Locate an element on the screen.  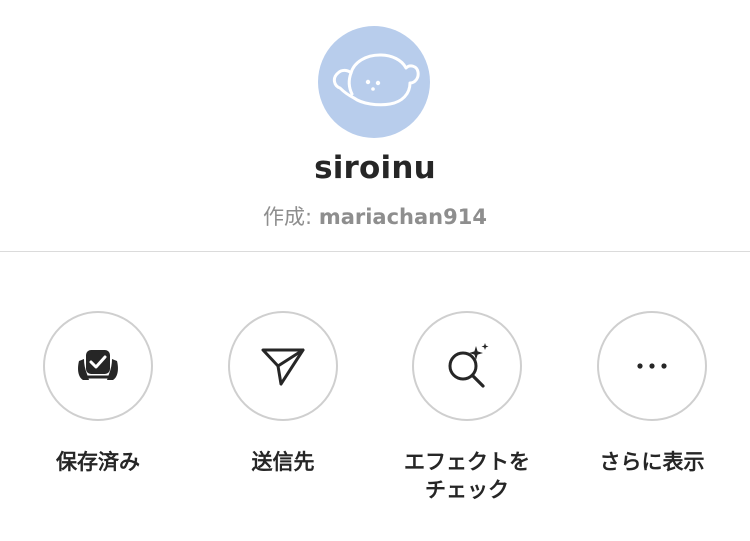
search-sparkle-icon is located at coordinates (468, 365).